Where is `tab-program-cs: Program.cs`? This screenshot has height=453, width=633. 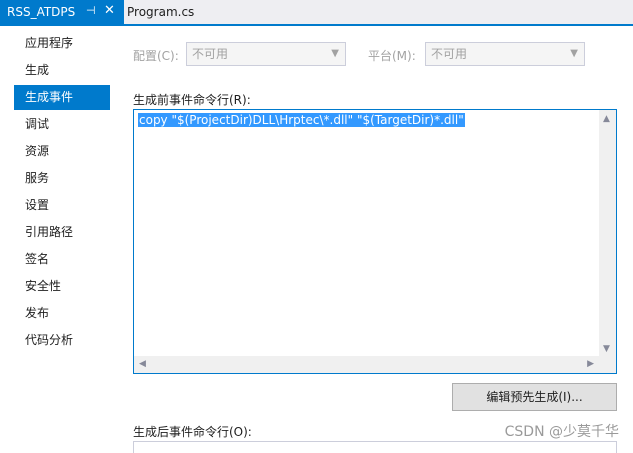 tab-program-cs: Program.cs is located at coordinates (160, 12).